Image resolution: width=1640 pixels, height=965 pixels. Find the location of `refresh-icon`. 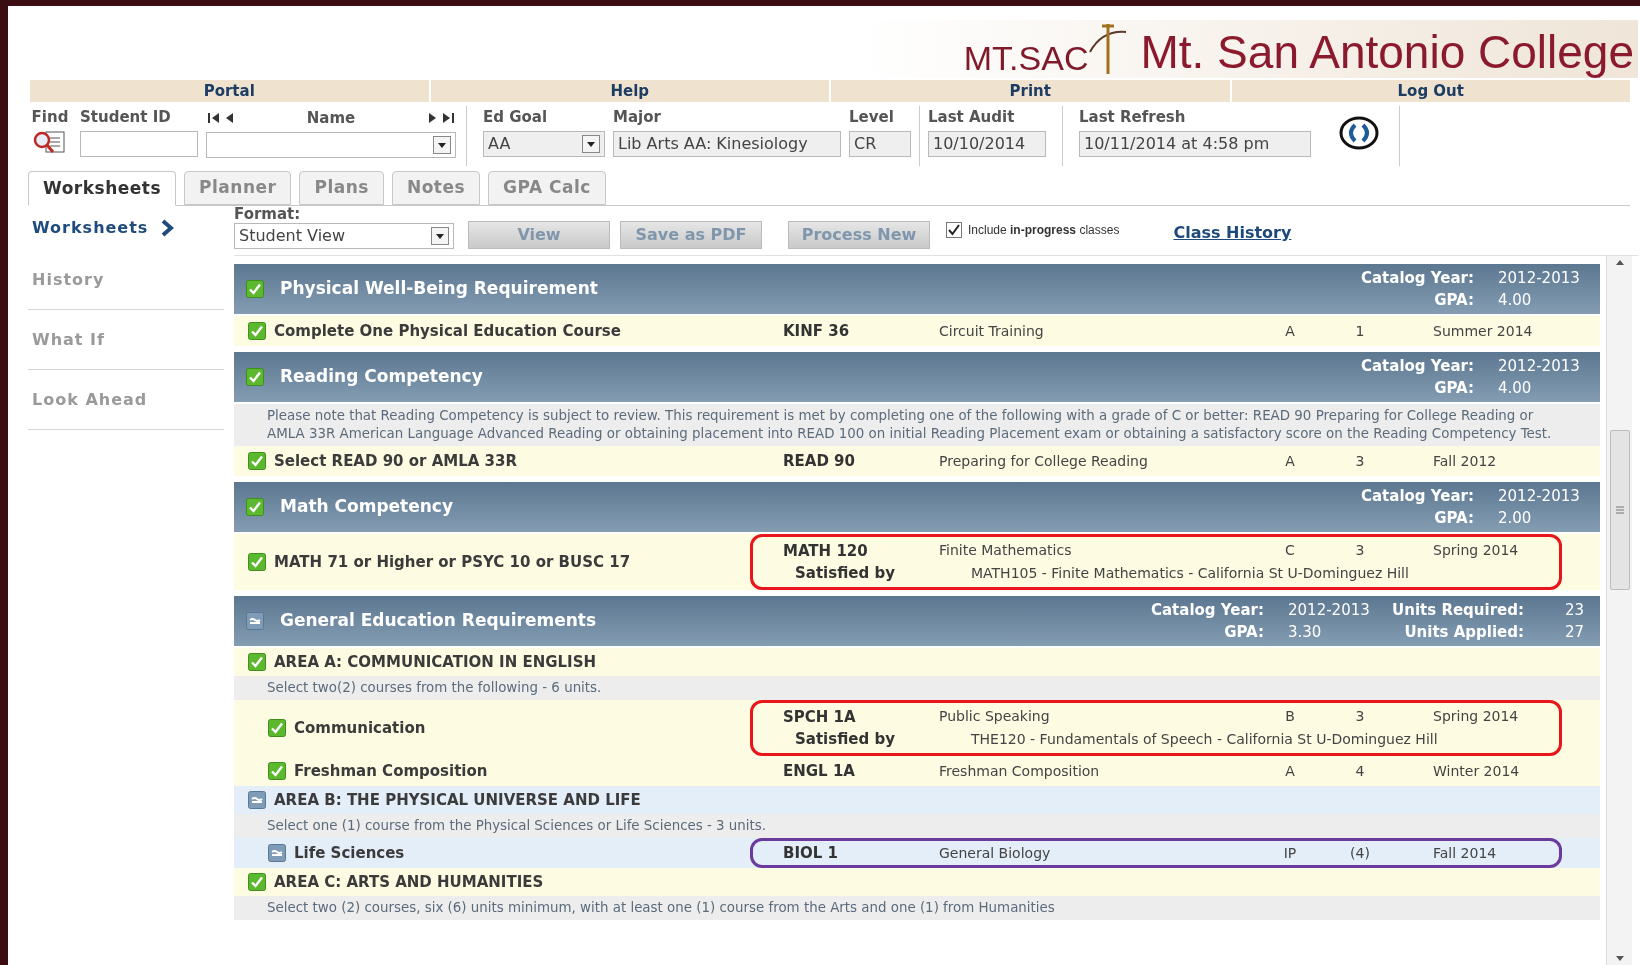

refresh-icon is located at coordinates (1359, 133).